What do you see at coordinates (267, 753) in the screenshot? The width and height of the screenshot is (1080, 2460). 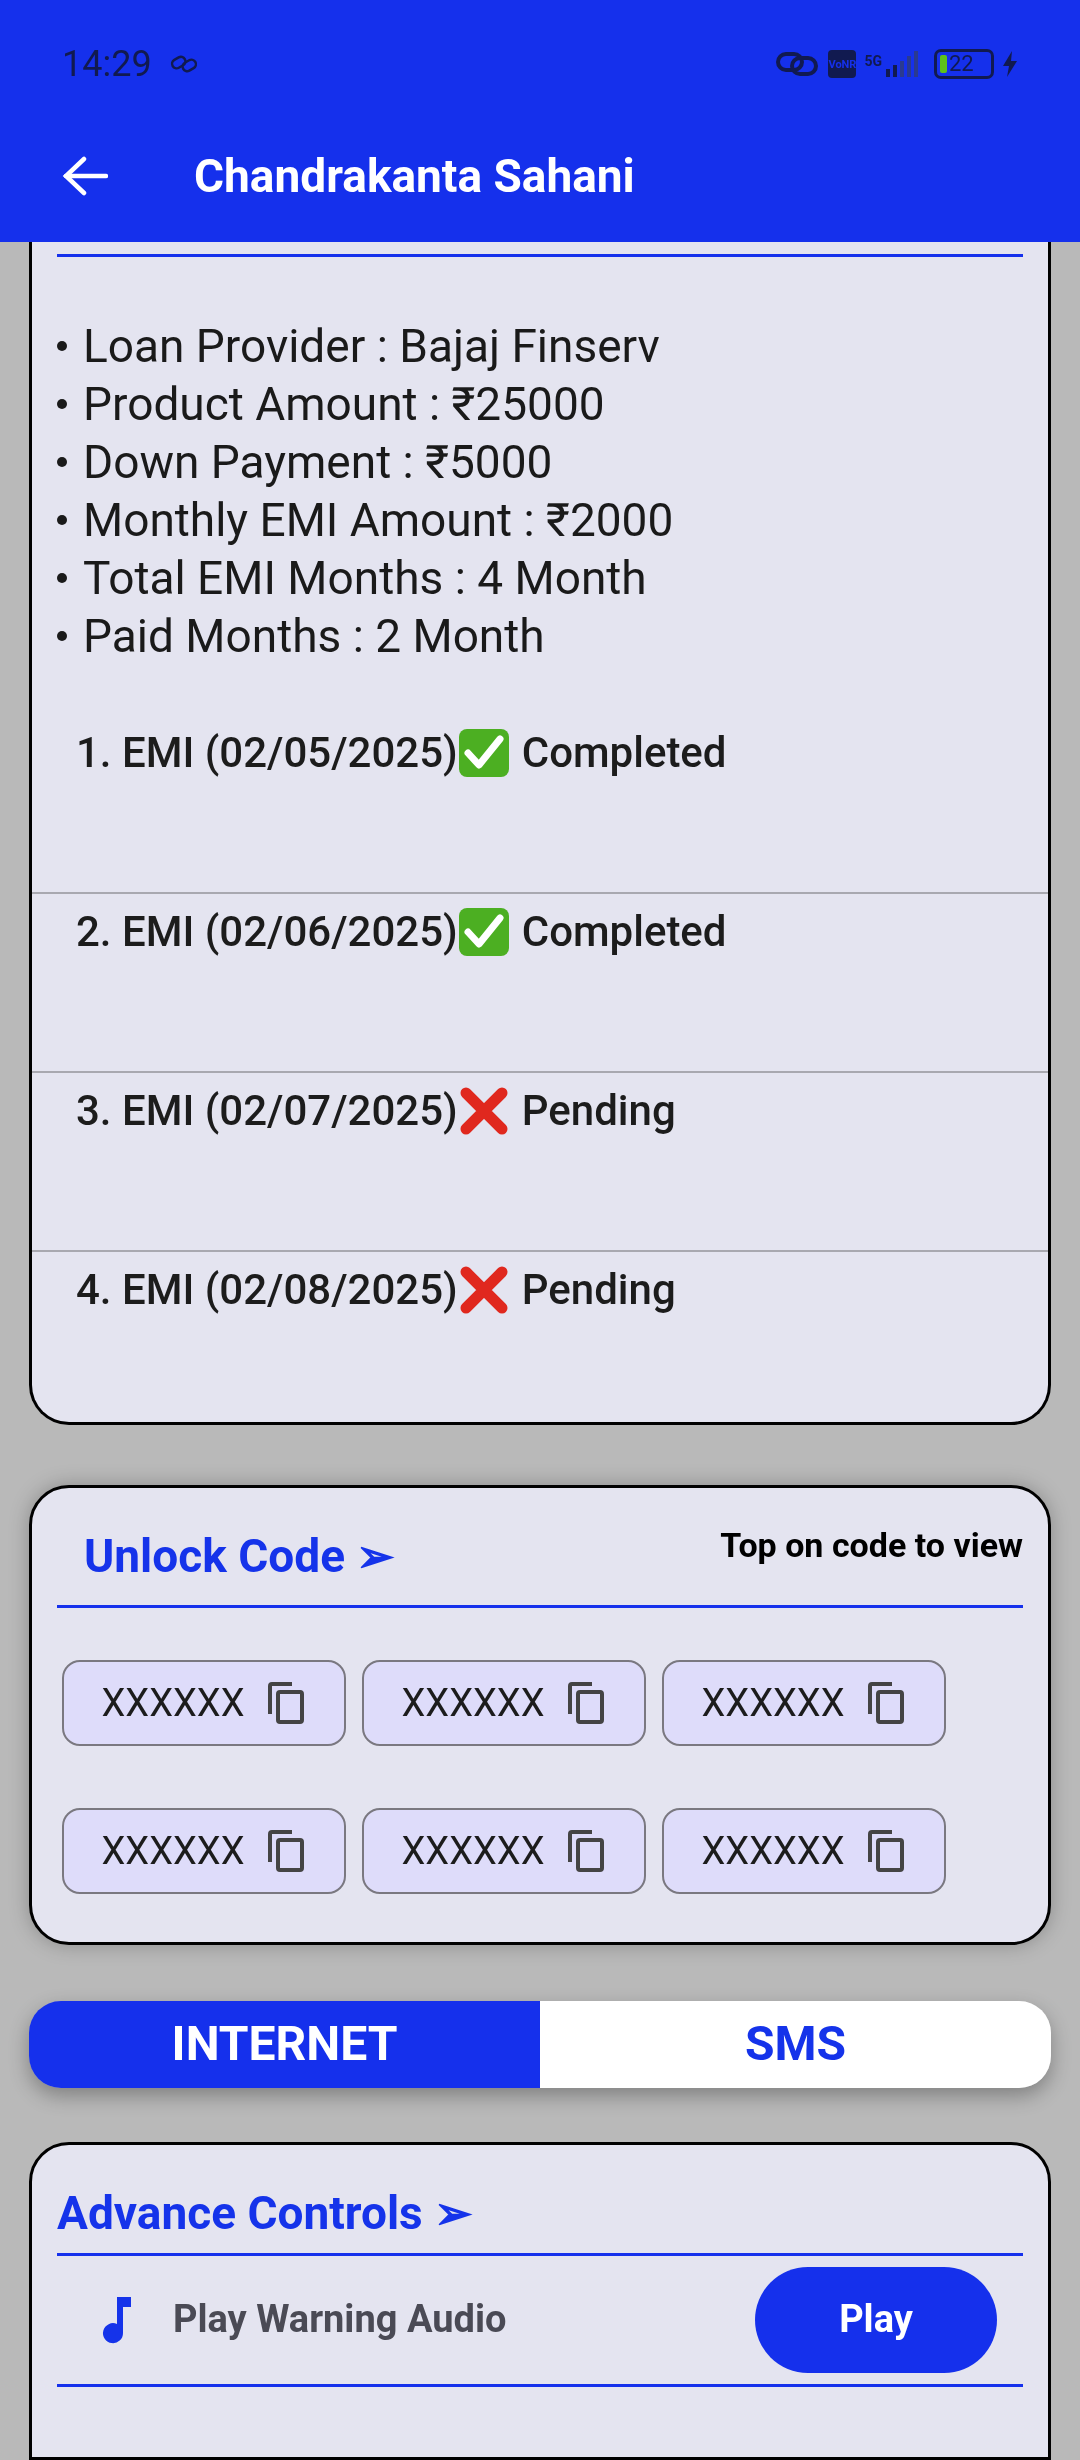 I see `emi-date: 1. EMI (02/05/2025)` at bounding box center [267, 753].